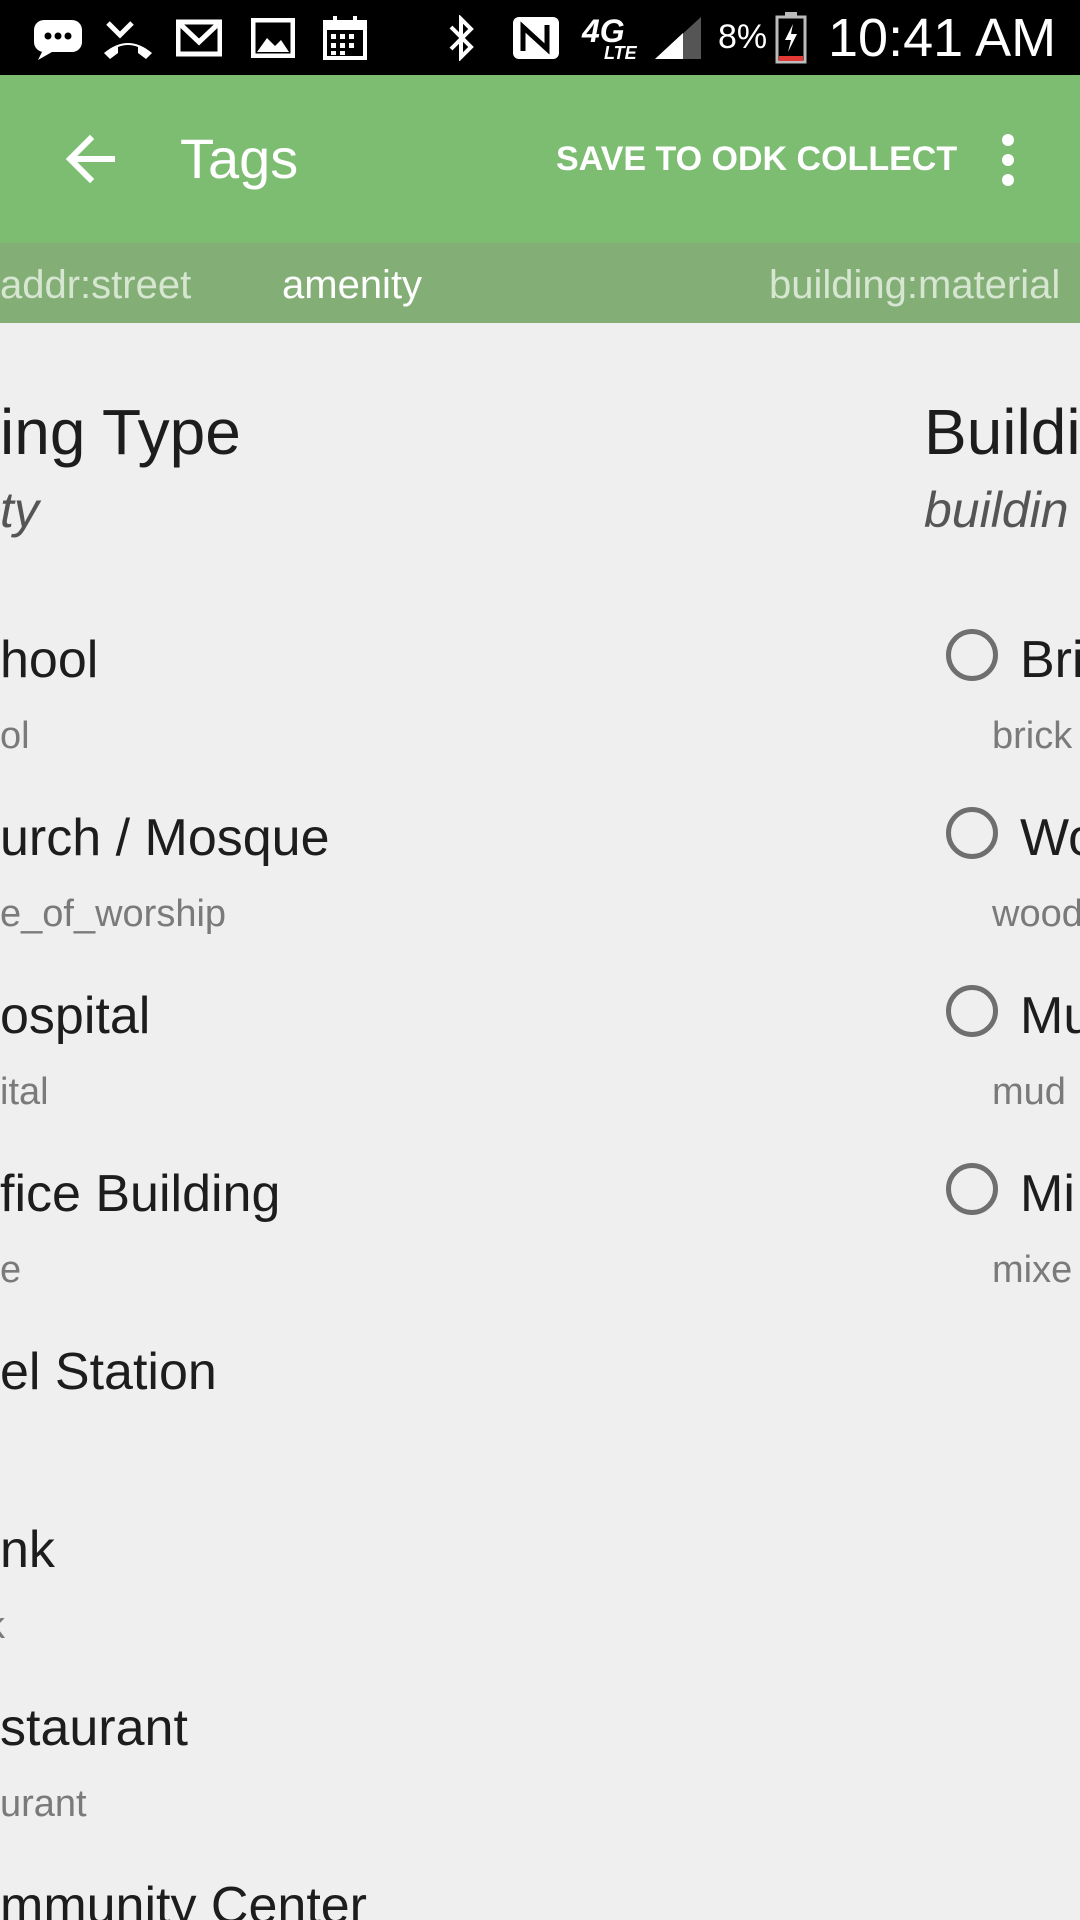  What do you see at coordinates (273, 37) in the screenshot?
I see `gallery-icon` at bounding box center [273, 37].